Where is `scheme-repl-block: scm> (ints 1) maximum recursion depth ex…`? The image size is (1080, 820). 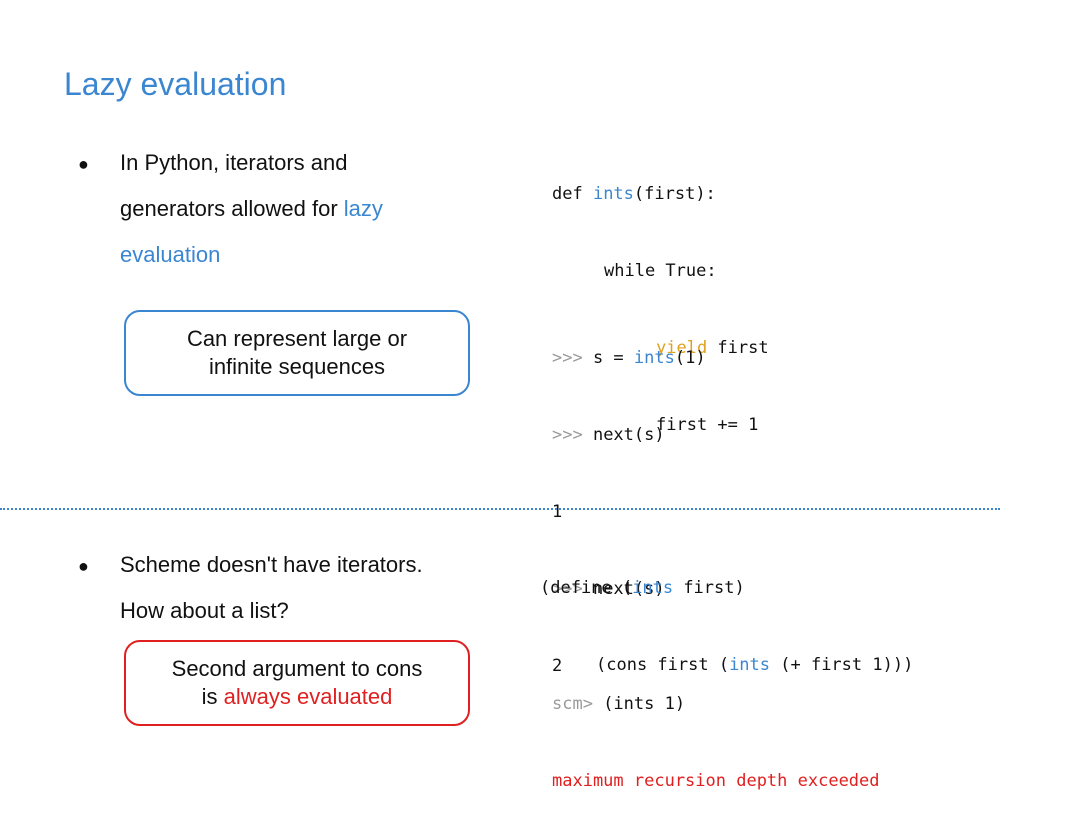 scheme-repl-block: scm> (ints 1) maximum recursion depth ex… is located at coordinates (716, 733).